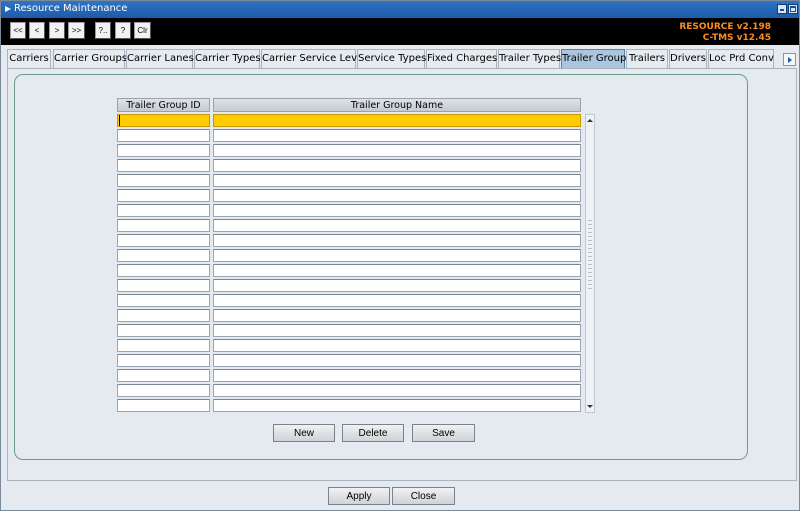 The image size is (800, 511). What do you see at coordinates (119, 120) in the screenshot?
I see `text-caret` at bounding box center [119, 120].